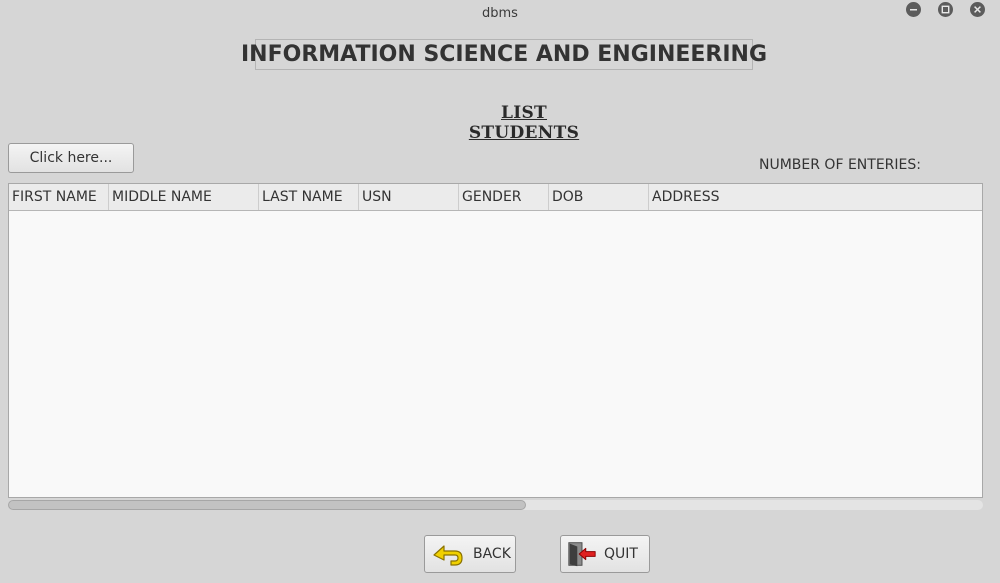 The width and height of the screenshot is (1000, 583). I want to click on entry-count-label: NUMBER OF ENTERIES:, so click(840, 165).